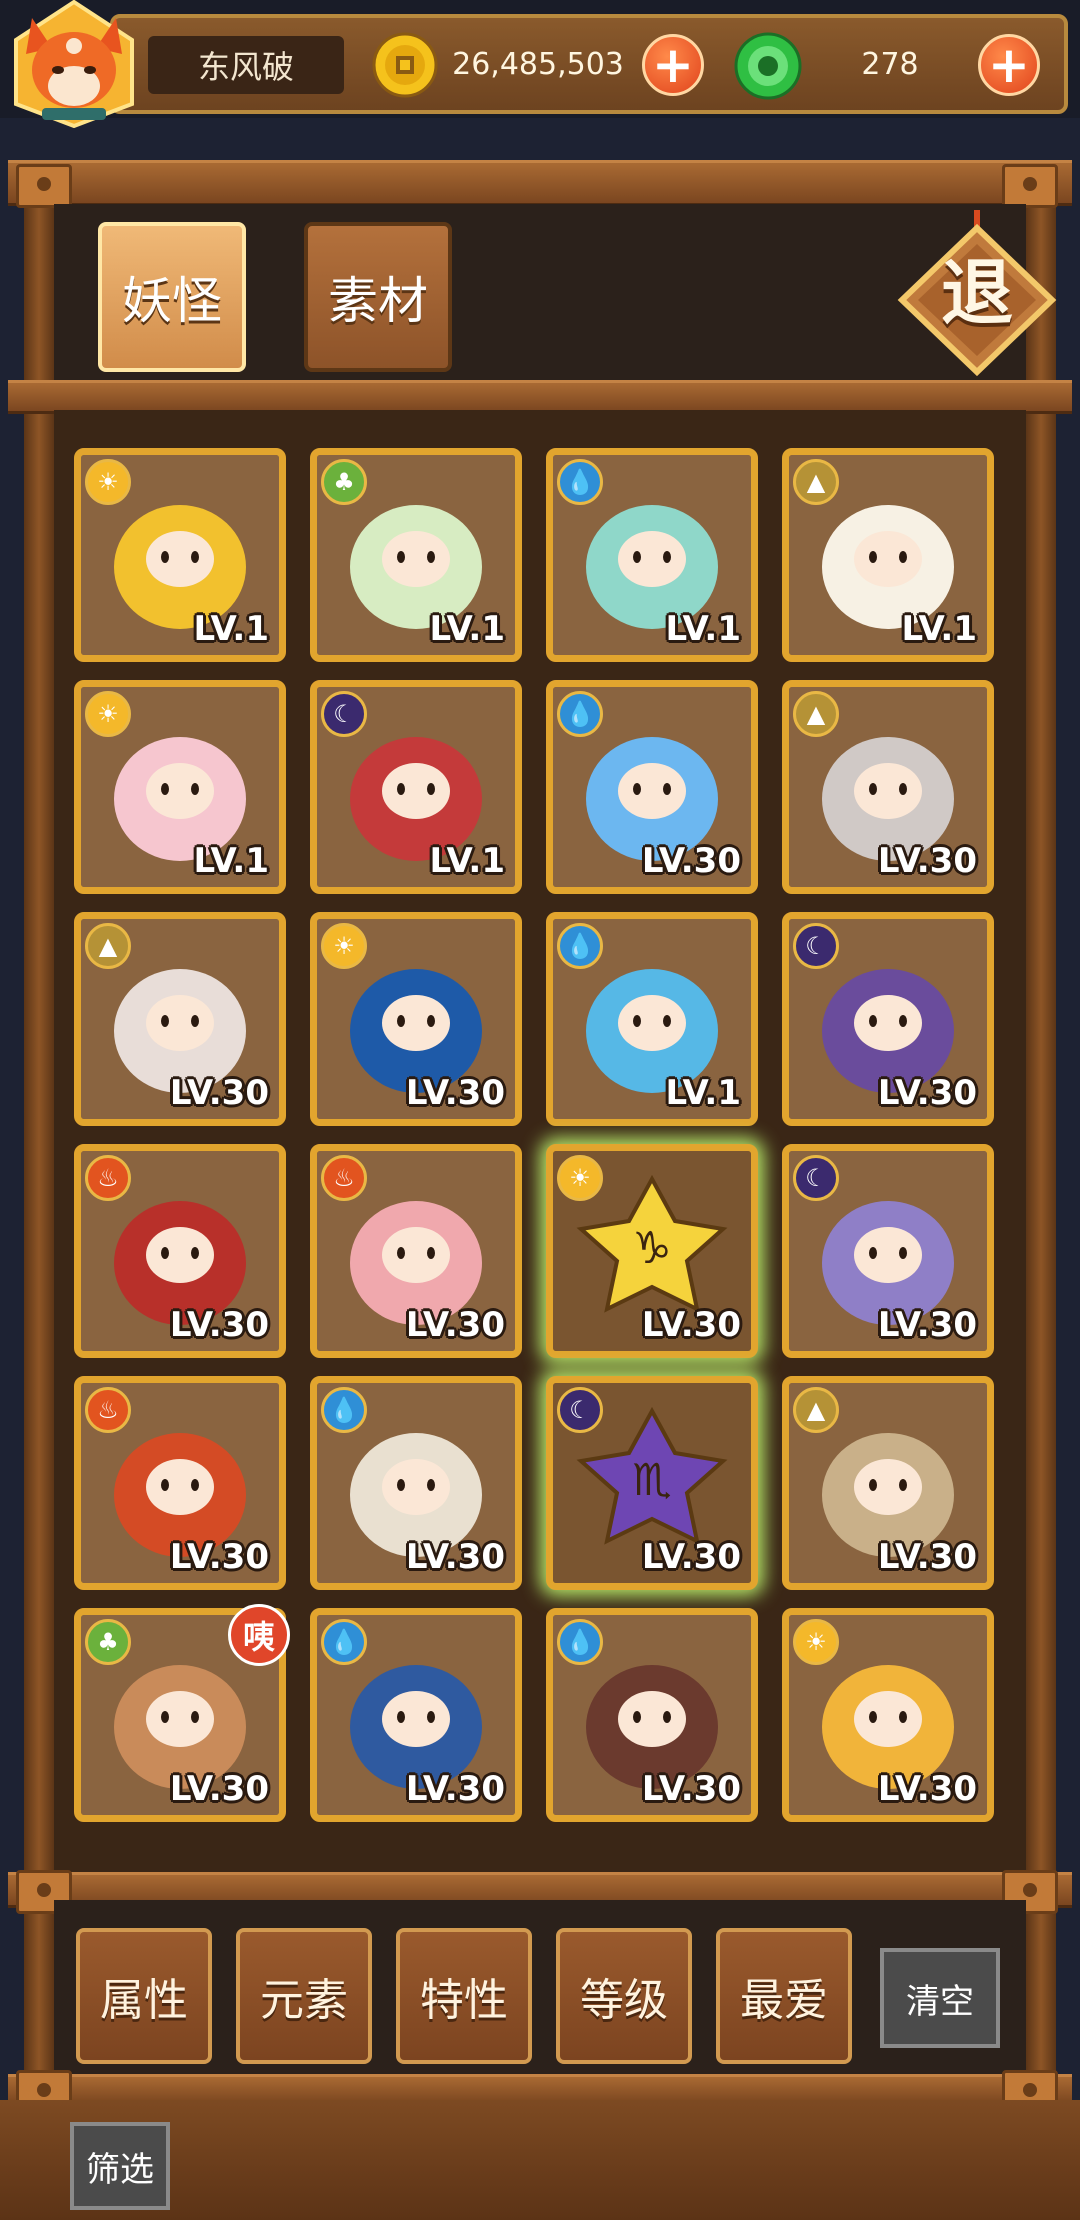 The image size is (1080, 2220). Describe the element at coordinates (259, 1635) in the screenshot. I see `trait-badge: 咦` at that location.